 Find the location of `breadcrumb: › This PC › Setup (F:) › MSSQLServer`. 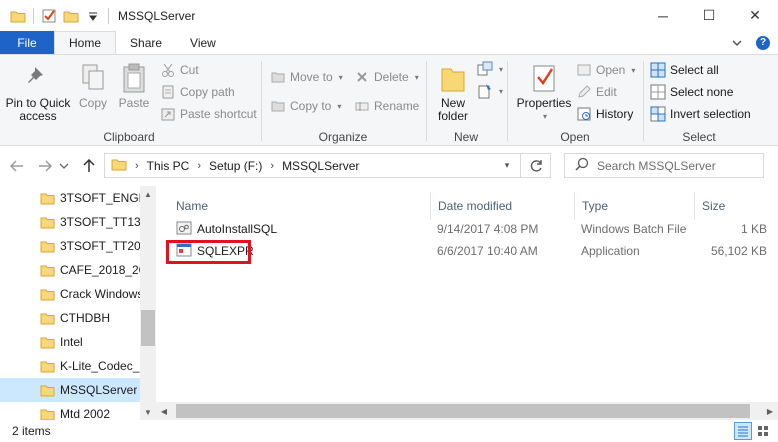

breadcrumb: › This PC › Setup (F:) › MSSQLServer is located at coordinates (232, 165).